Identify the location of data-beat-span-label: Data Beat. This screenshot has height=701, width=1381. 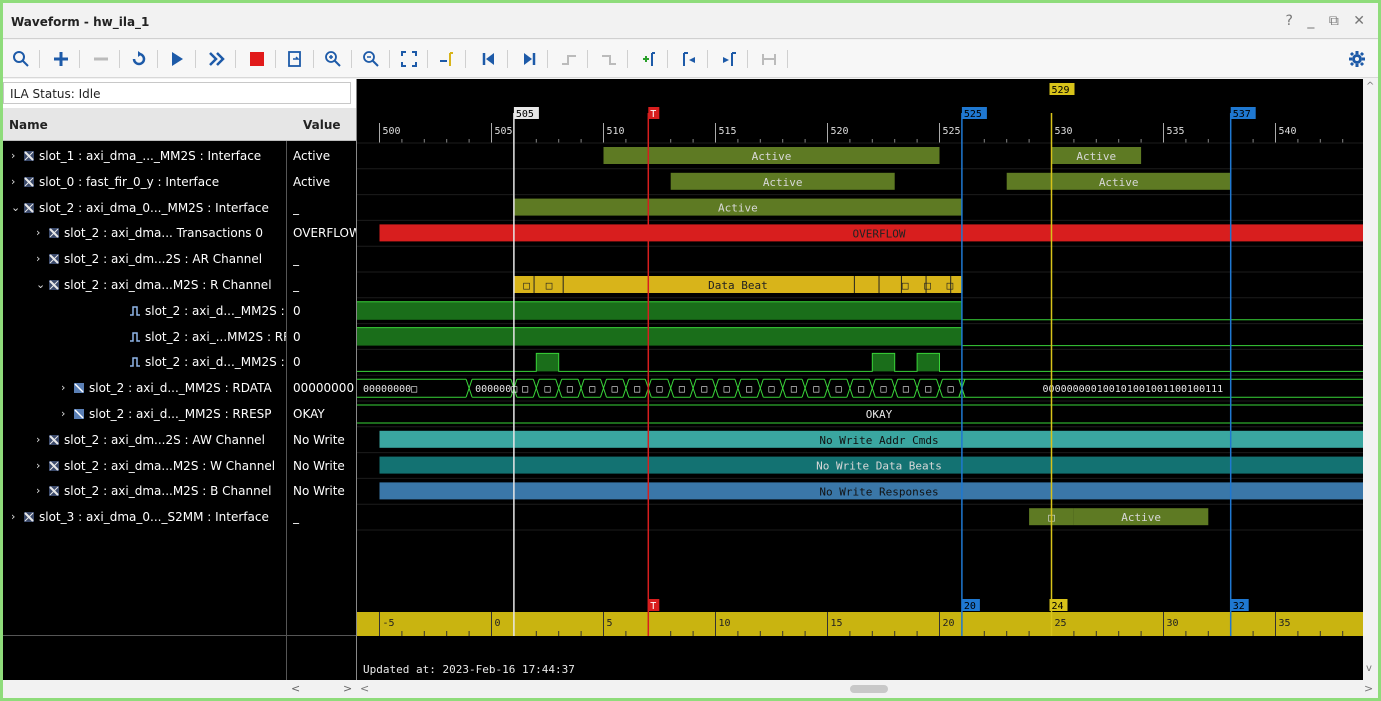
(738, 285).